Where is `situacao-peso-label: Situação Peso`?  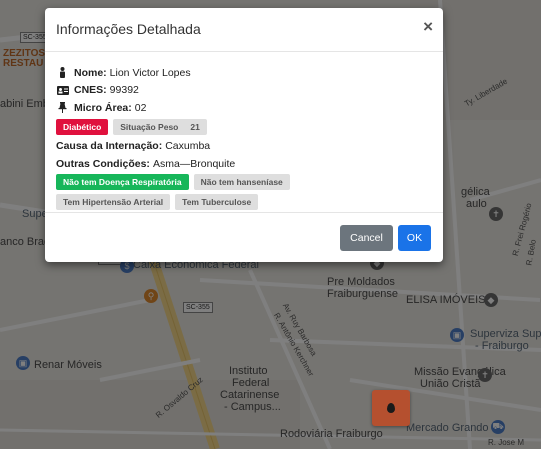
situacao-peso-label: Situação Peso is located at coordinates (149, 127).